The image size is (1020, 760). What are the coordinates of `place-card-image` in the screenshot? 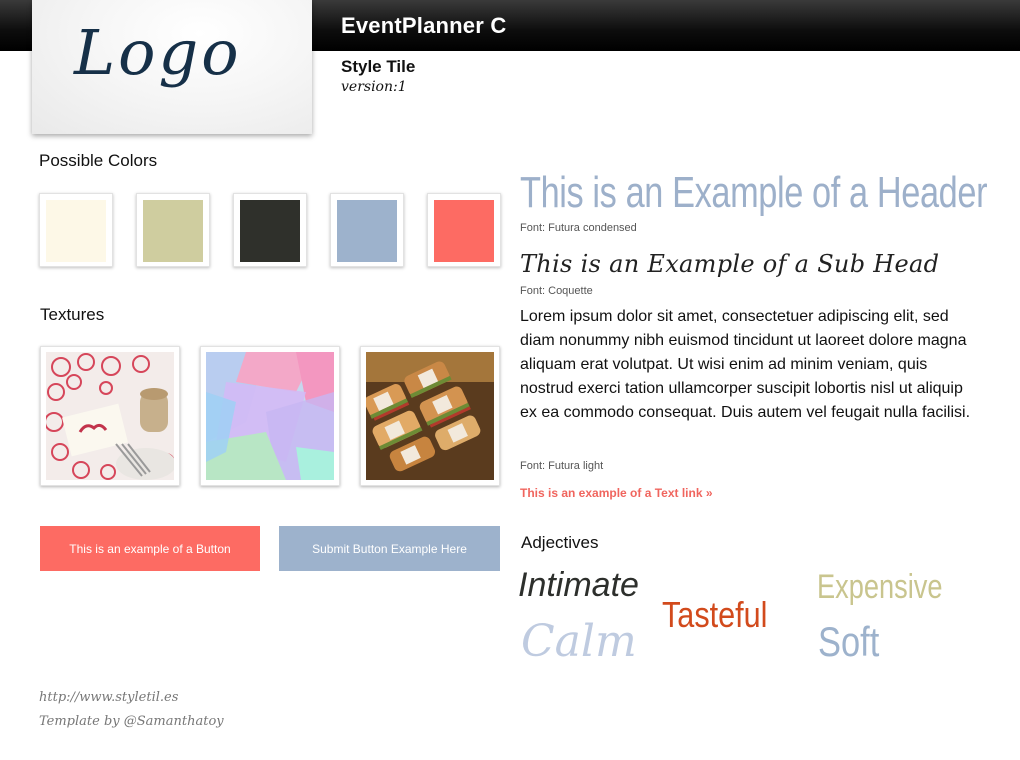 It's located at (110, 416).